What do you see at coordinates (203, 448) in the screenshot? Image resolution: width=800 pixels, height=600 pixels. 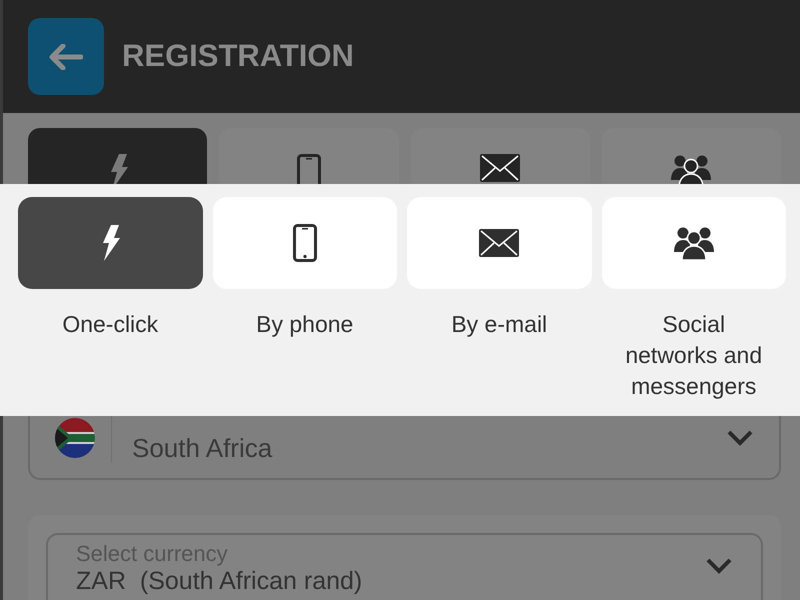 I see `country-value: South Africa` at bounding box center [203, 448].